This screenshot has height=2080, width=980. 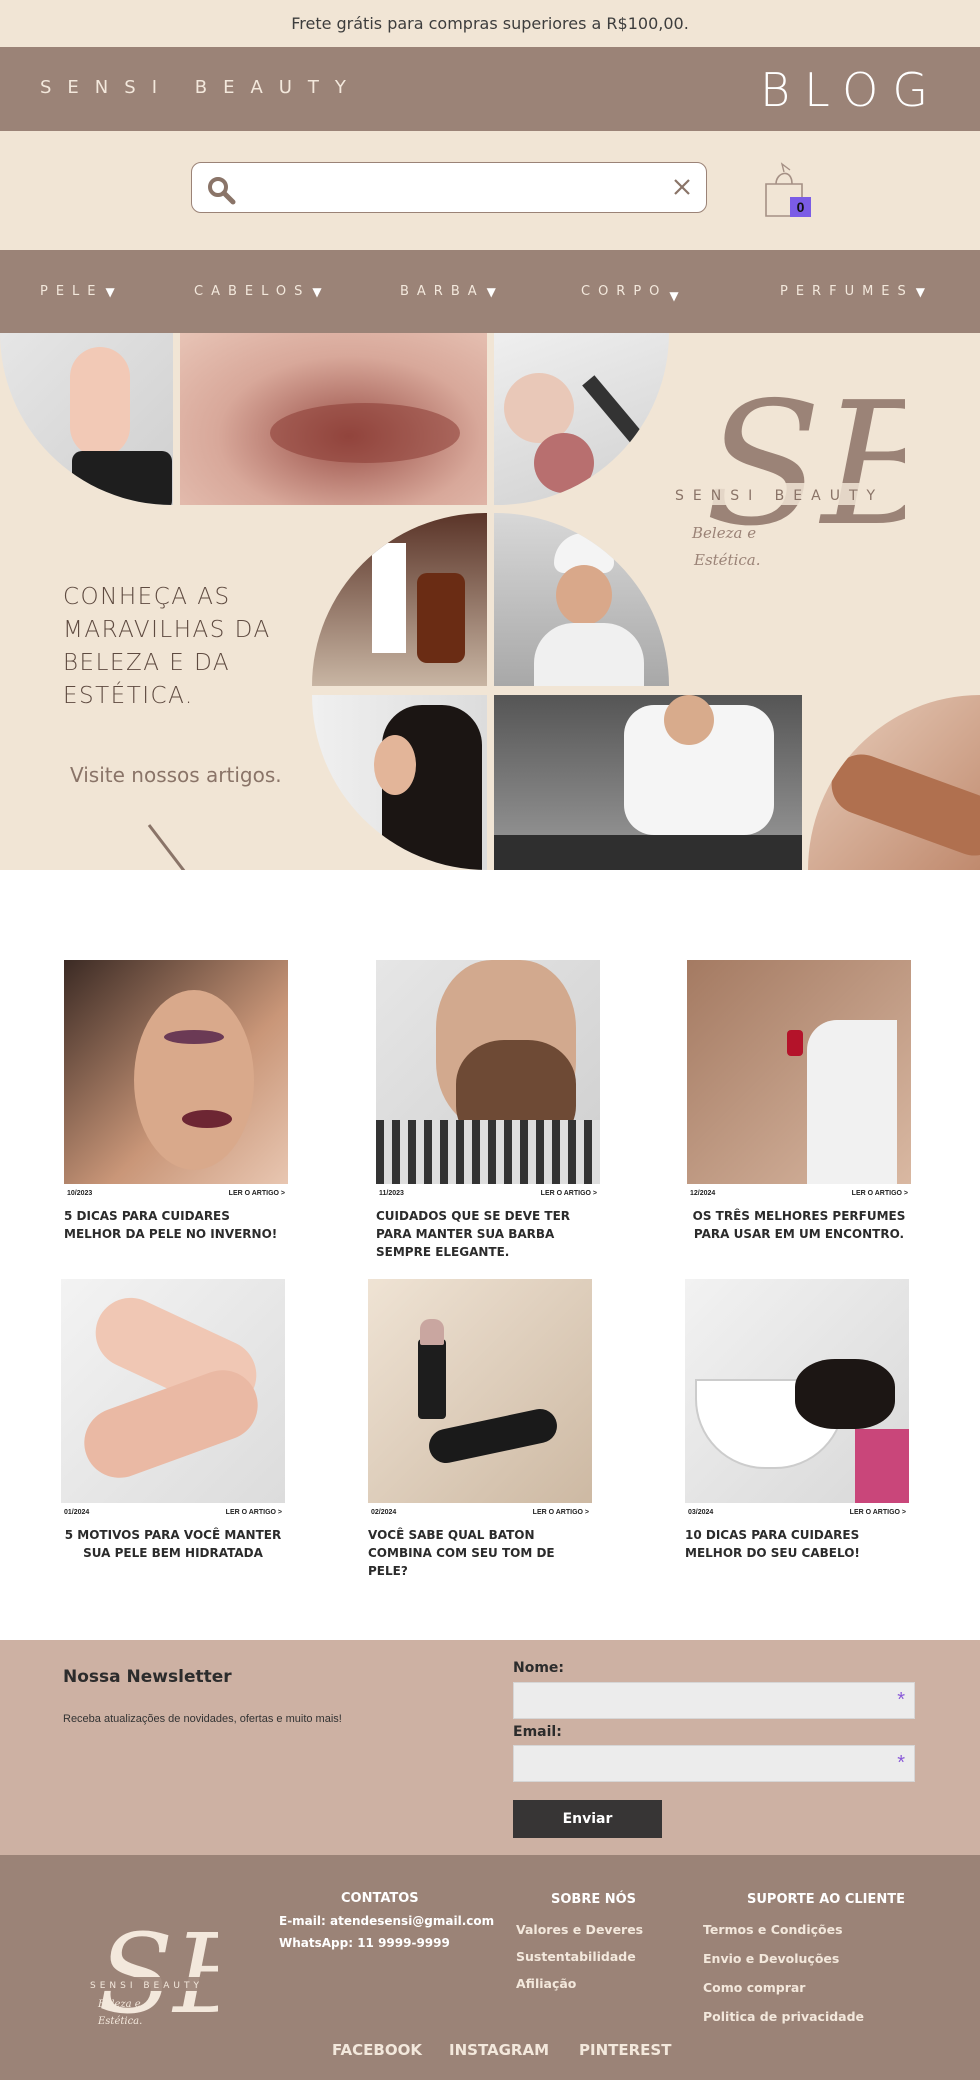 I want to click on name-field: *, so click(x=714, y=1700).